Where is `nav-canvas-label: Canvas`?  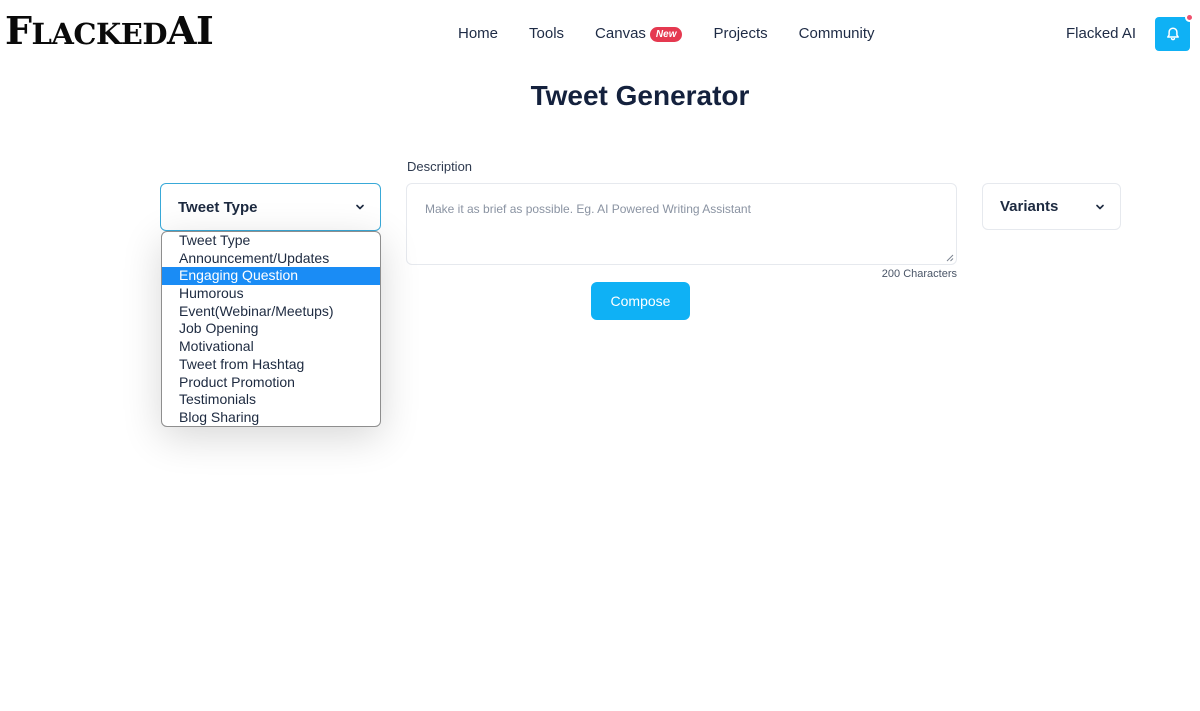 nav-canvas-label: Canvas is located at coordinates (620, 33).